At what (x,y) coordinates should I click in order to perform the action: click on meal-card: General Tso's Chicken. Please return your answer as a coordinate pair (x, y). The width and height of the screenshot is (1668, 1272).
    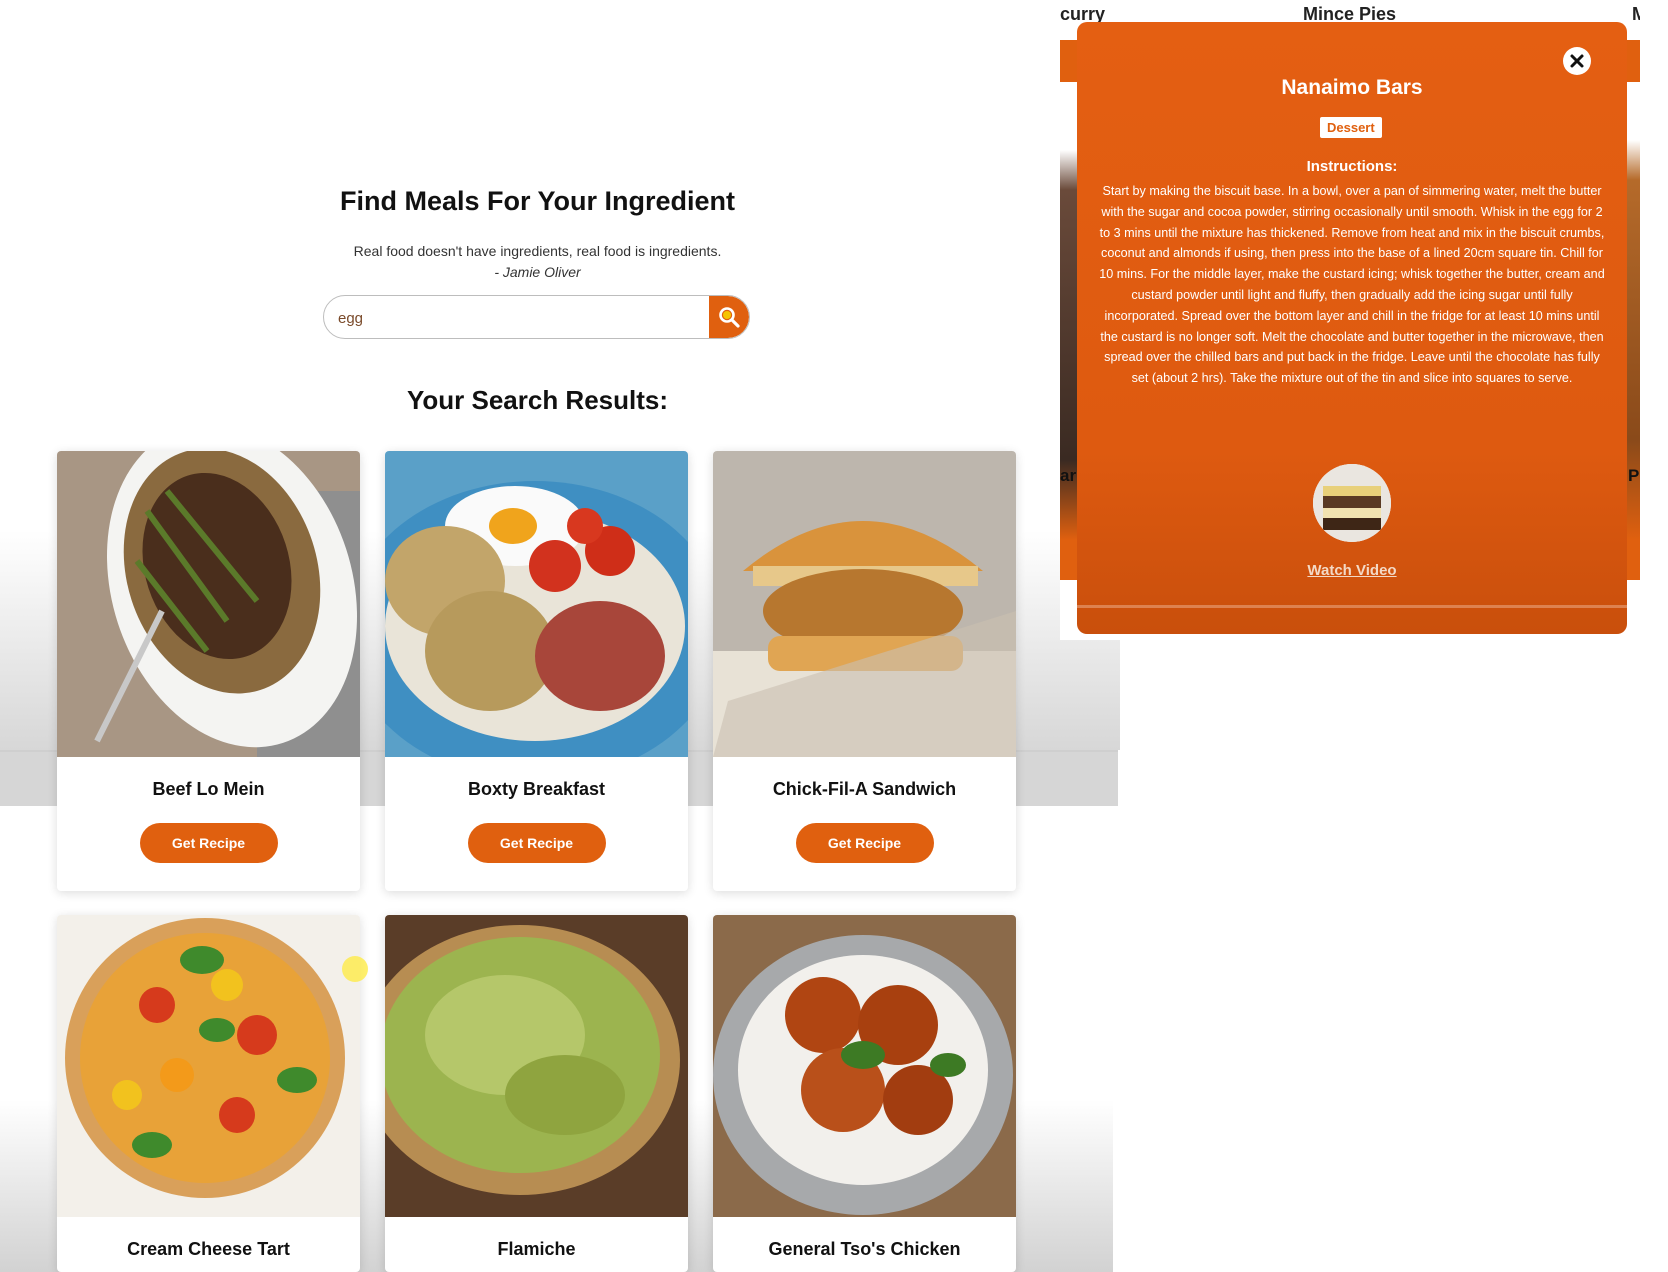
    Looking at the image, I should click on (864, 1093).